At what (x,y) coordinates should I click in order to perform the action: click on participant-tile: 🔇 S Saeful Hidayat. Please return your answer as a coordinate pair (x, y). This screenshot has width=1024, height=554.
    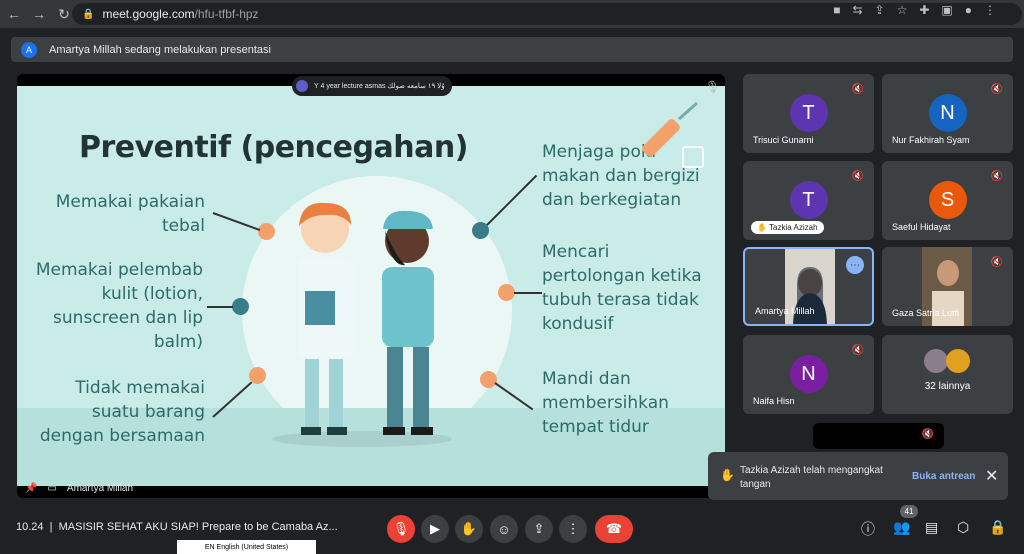
    Looking at the image, I should click on (947, 200).